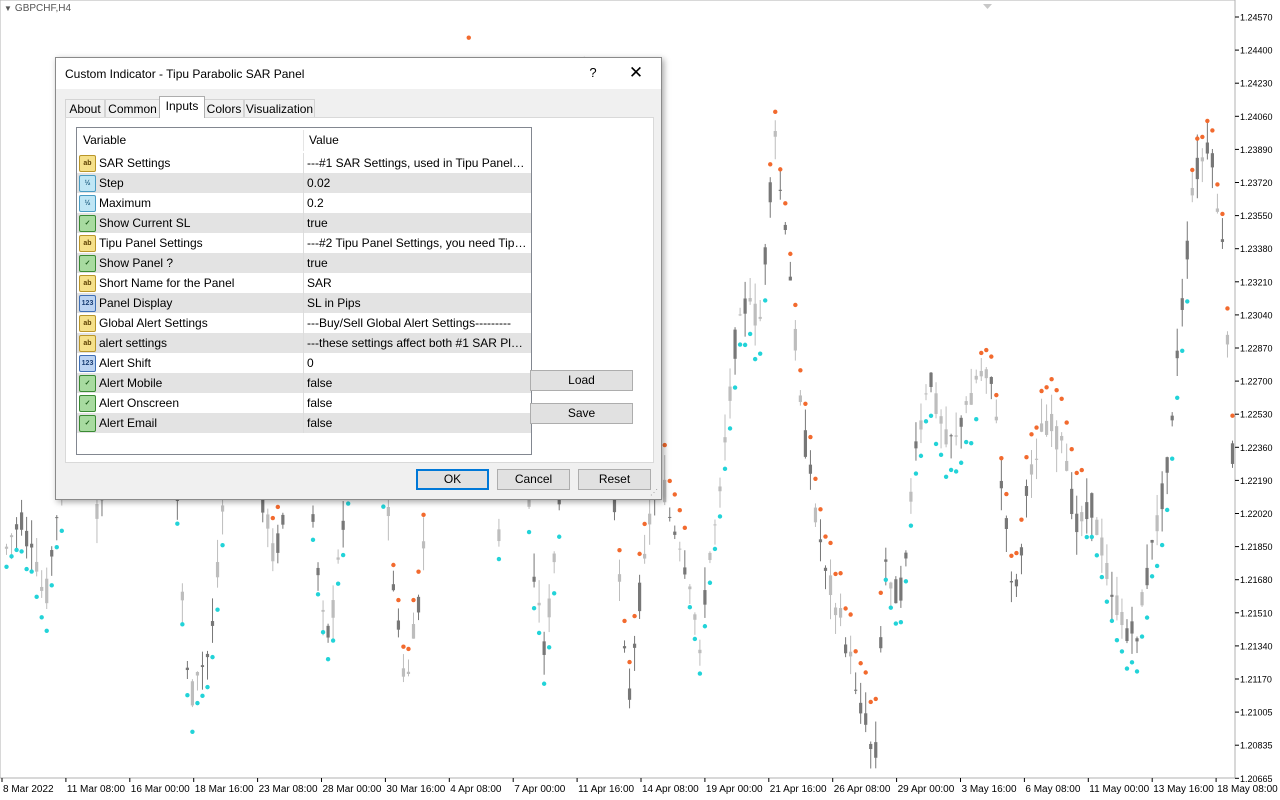 The width and height of the screenshot is (1280, 800). I want to click on close-button: ✕, so click(636, 73).